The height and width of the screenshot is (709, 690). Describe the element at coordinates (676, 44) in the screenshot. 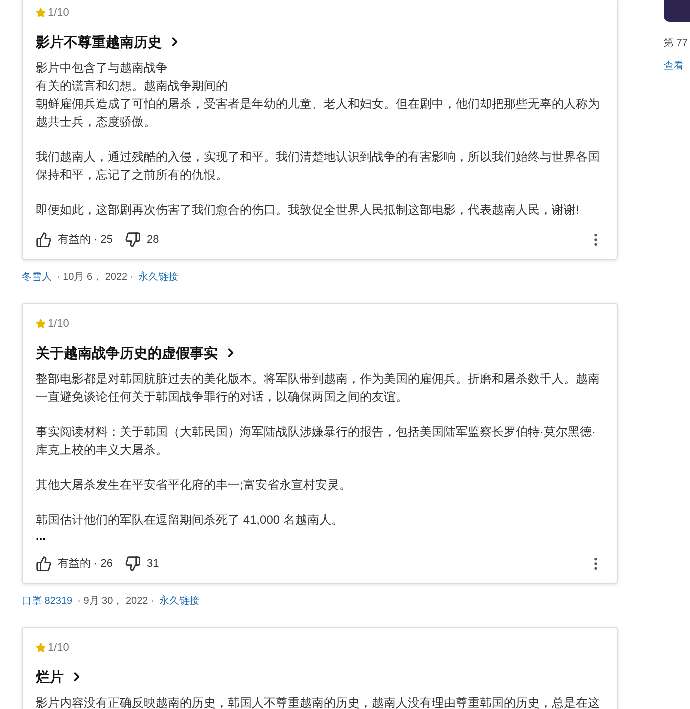

I see `rank-text: 第 77` at that location.